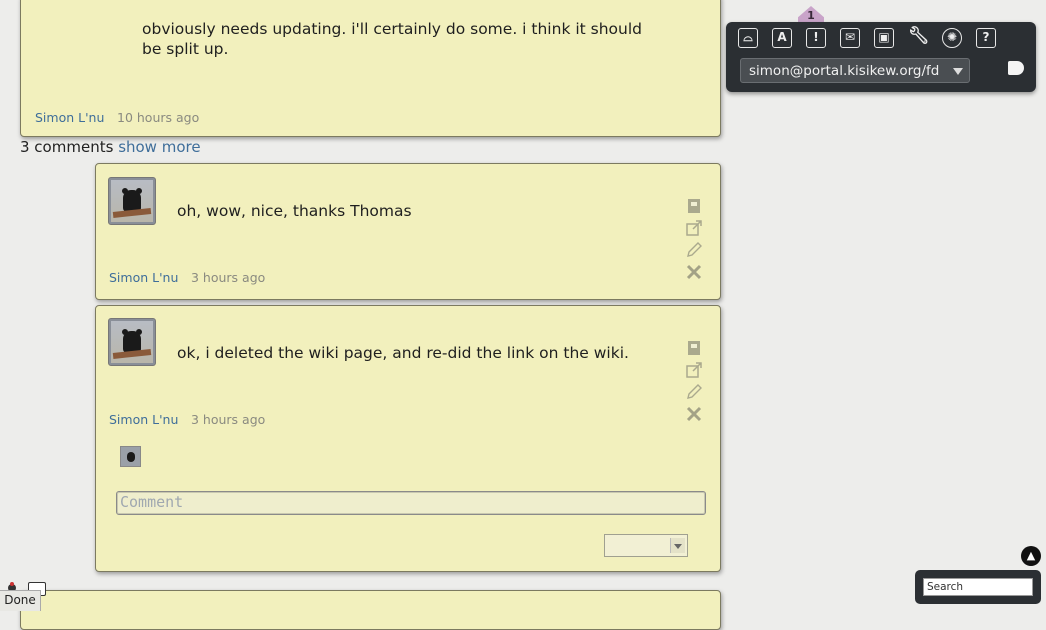 This screenshot has height=630, width=1046. Describe the element at coordinates (130, 456) in the screenshot. I see `my-avatar-thumbnail` at that location.